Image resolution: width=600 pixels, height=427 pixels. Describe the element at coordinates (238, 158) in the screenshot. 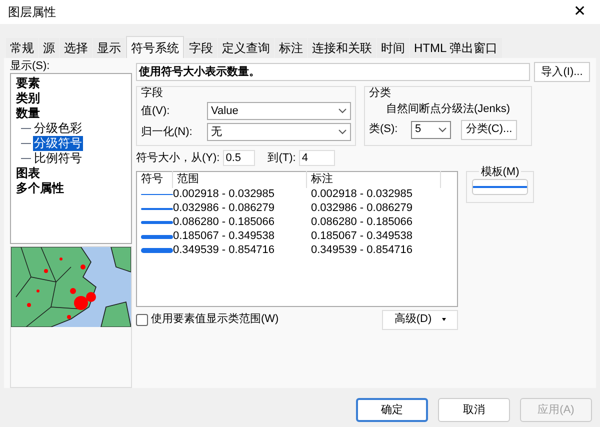

I see `size-from-field: 0.5` at that location.